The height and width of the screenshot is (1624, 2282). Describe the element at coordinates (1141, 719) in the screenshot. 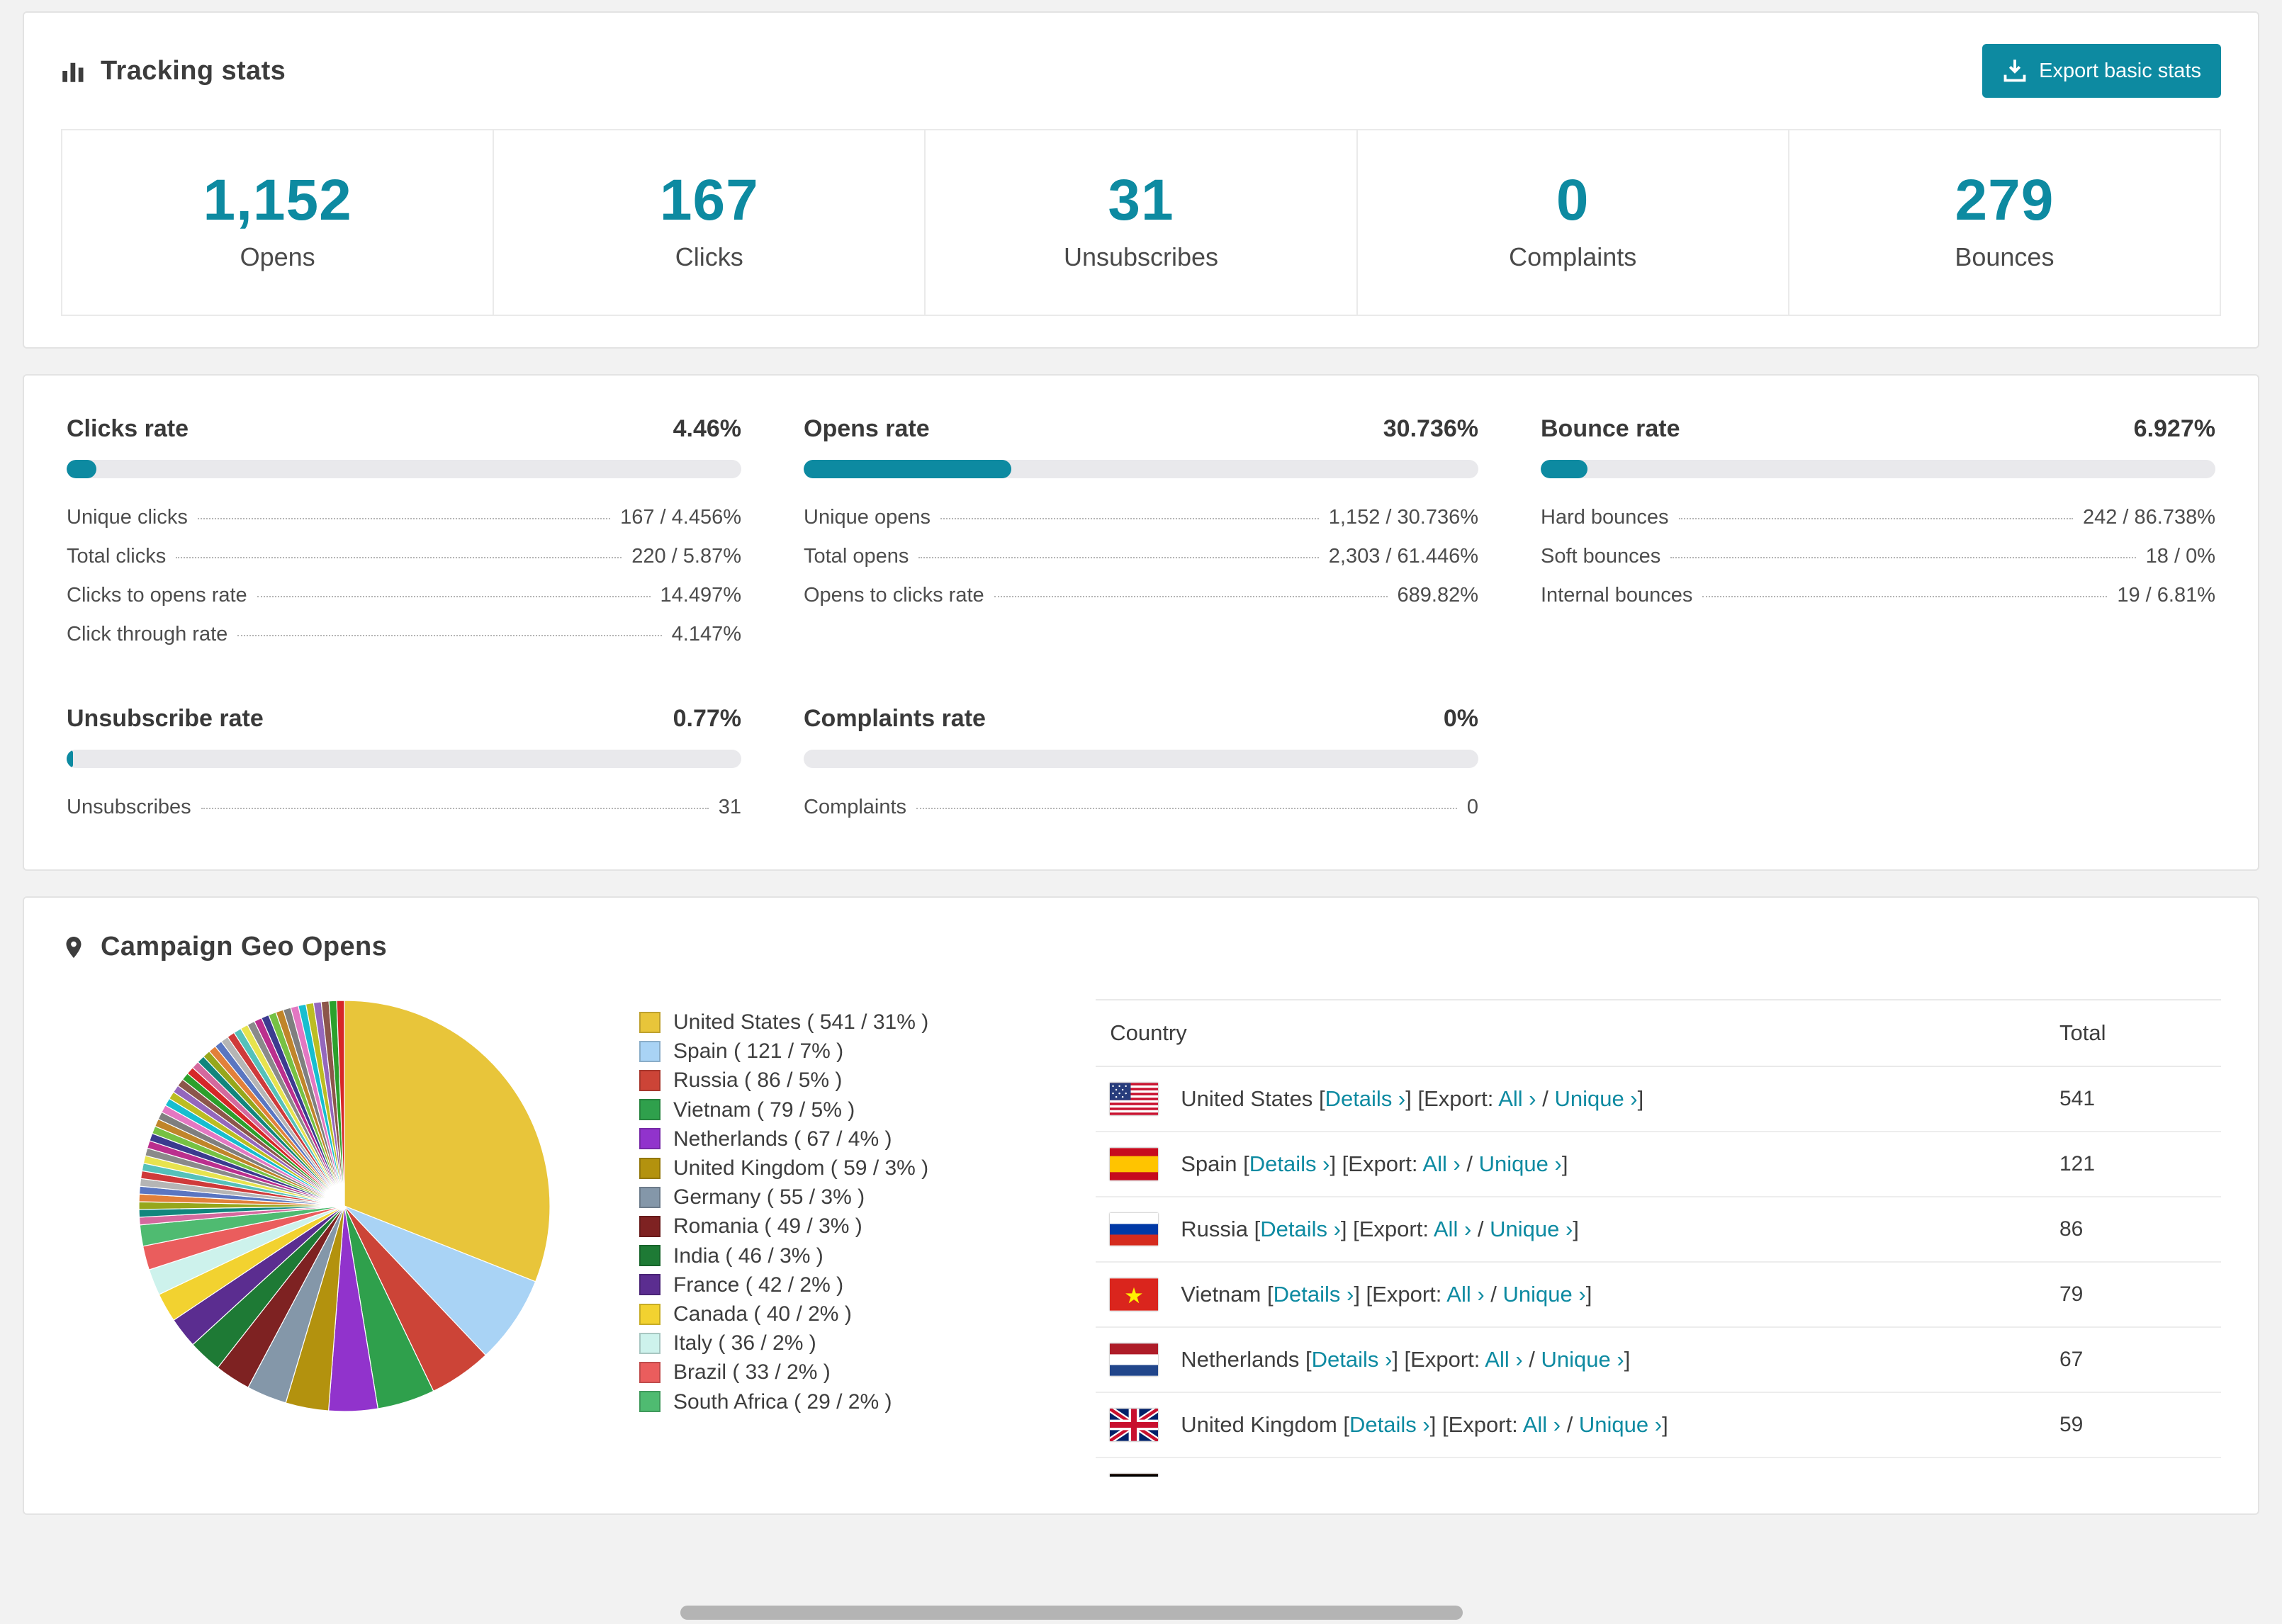

I see `rate-head: Complaints rate 0%` at that location.